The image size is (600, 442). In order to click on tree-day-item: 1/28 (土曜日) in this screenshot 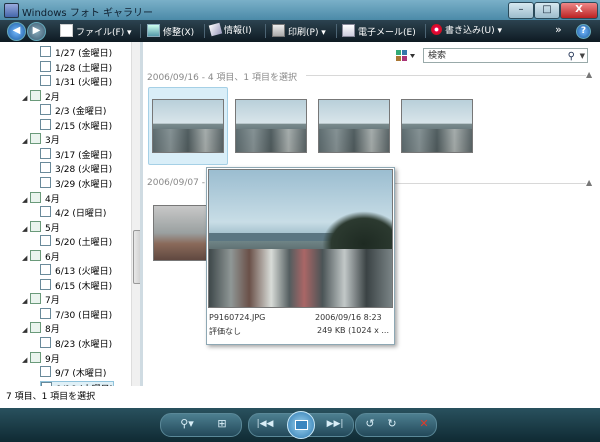, I will do `click(76, 67)`.